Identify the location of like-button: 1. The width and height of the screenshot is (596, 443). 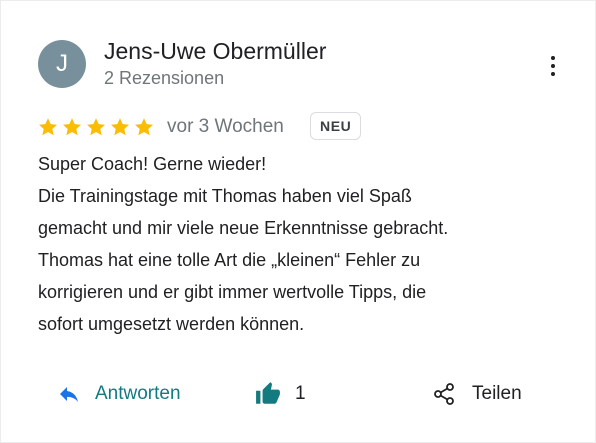
(280, 394).